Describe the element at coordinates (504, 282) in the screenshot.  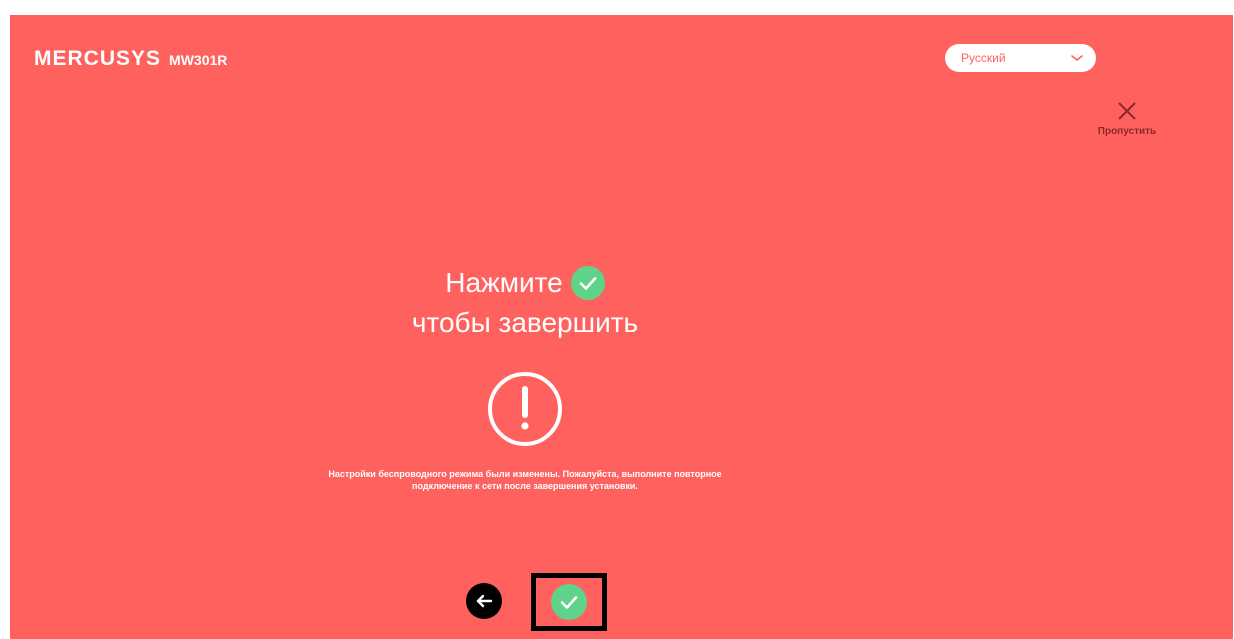
I see `instruction-line-1: Нажмите` at that location.